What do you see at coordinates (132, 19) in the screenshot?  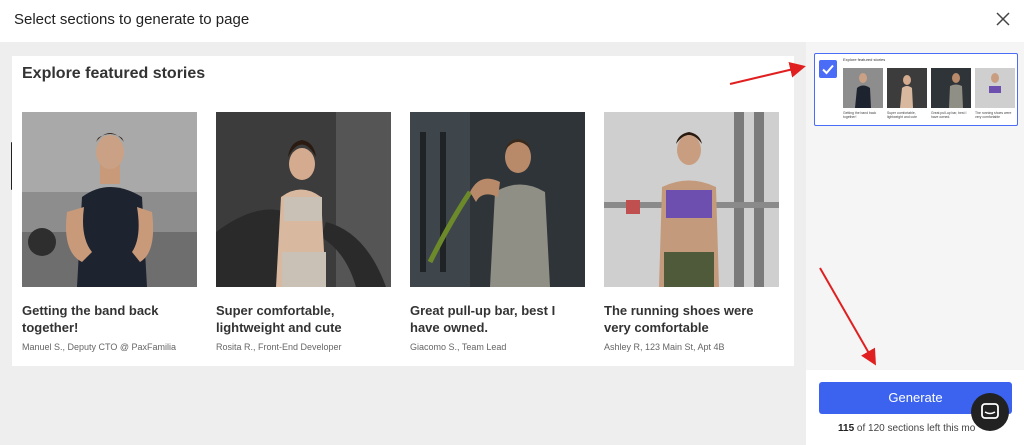 I see `modal-title: Select sections to generate to page` at bounding box center [132, 19].